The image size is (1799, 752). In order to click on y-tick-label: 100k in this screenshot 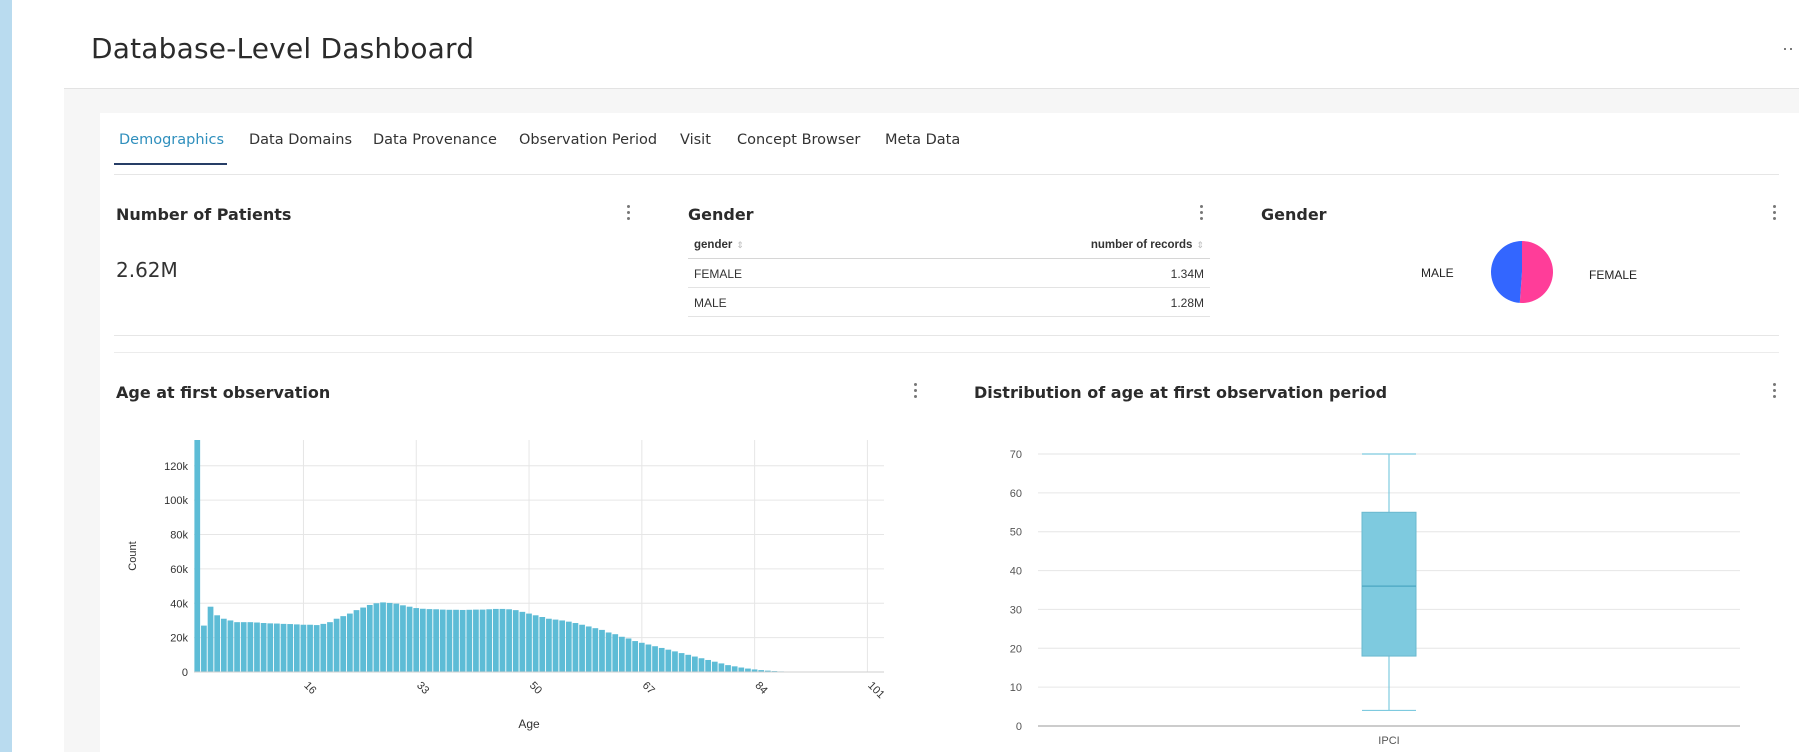, I will do `click(176, 501)`.